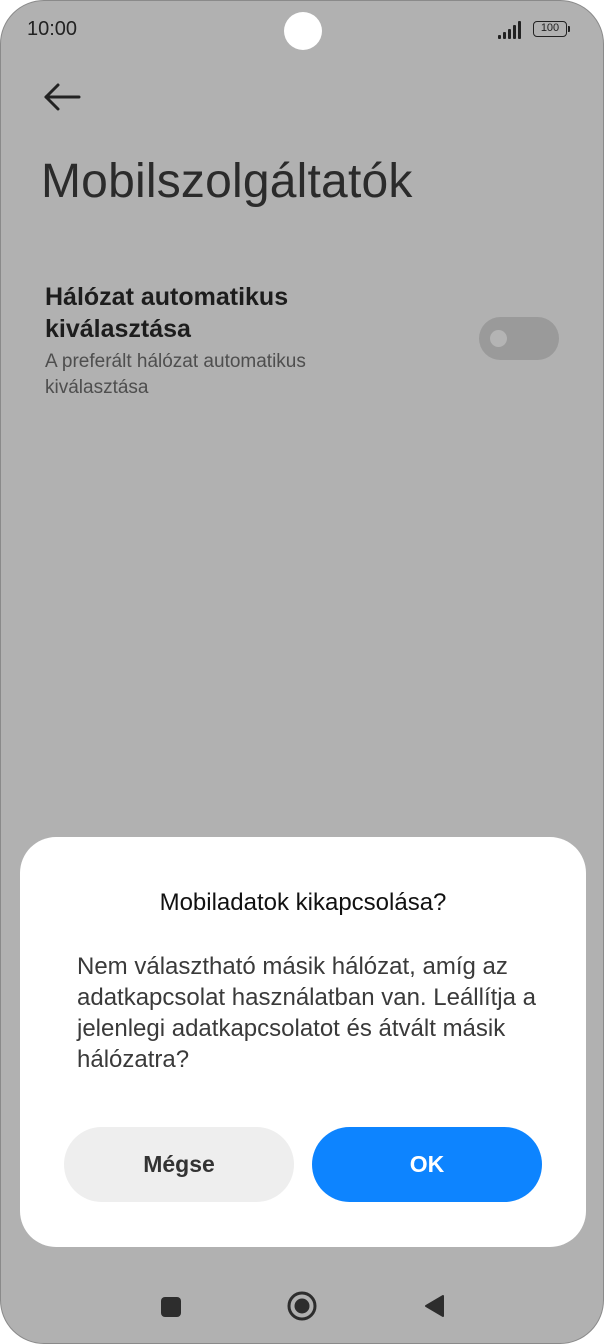 Image resolution: width=604 pixels, height=1344 pixels. Describe the element at coordinates (498, 338) in the screenshot. I see `toggle-knob` at that location.